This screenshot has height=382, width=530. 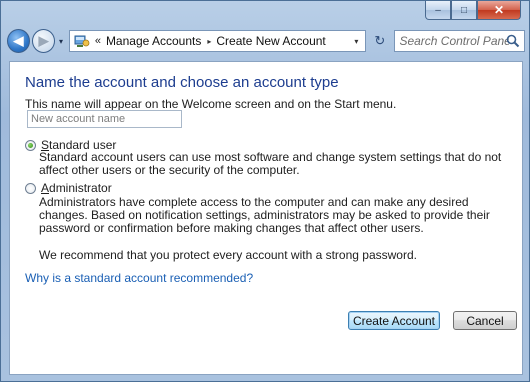 What do you see at coordinates (356, 41) in the screenshot?
I see `address-dropdown-icon: ▾` at bounding box center [356, 41].